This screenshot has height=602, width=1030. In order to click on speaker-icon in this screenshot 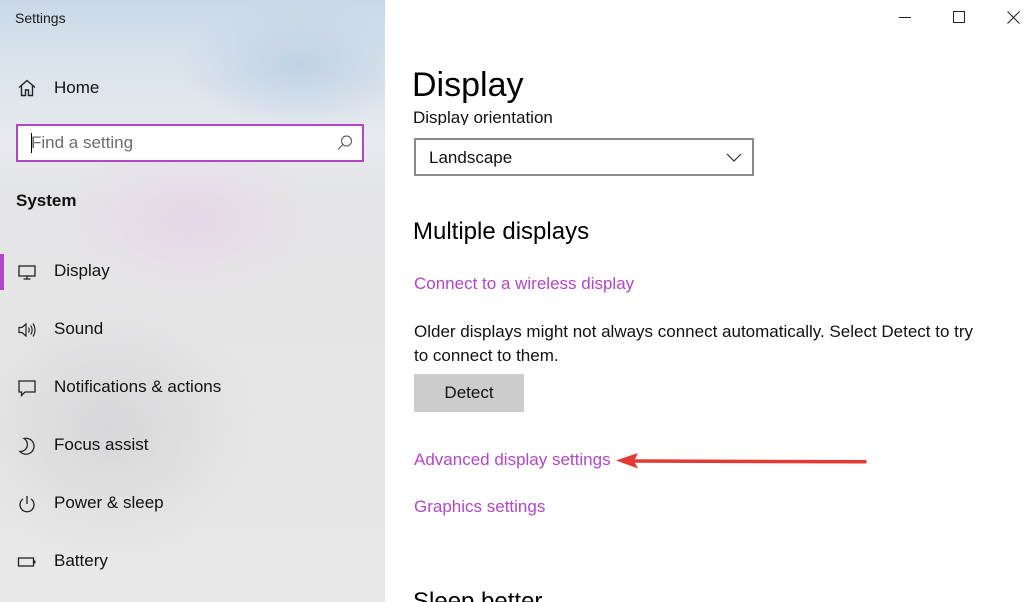, I will do `click(27, 330)`.